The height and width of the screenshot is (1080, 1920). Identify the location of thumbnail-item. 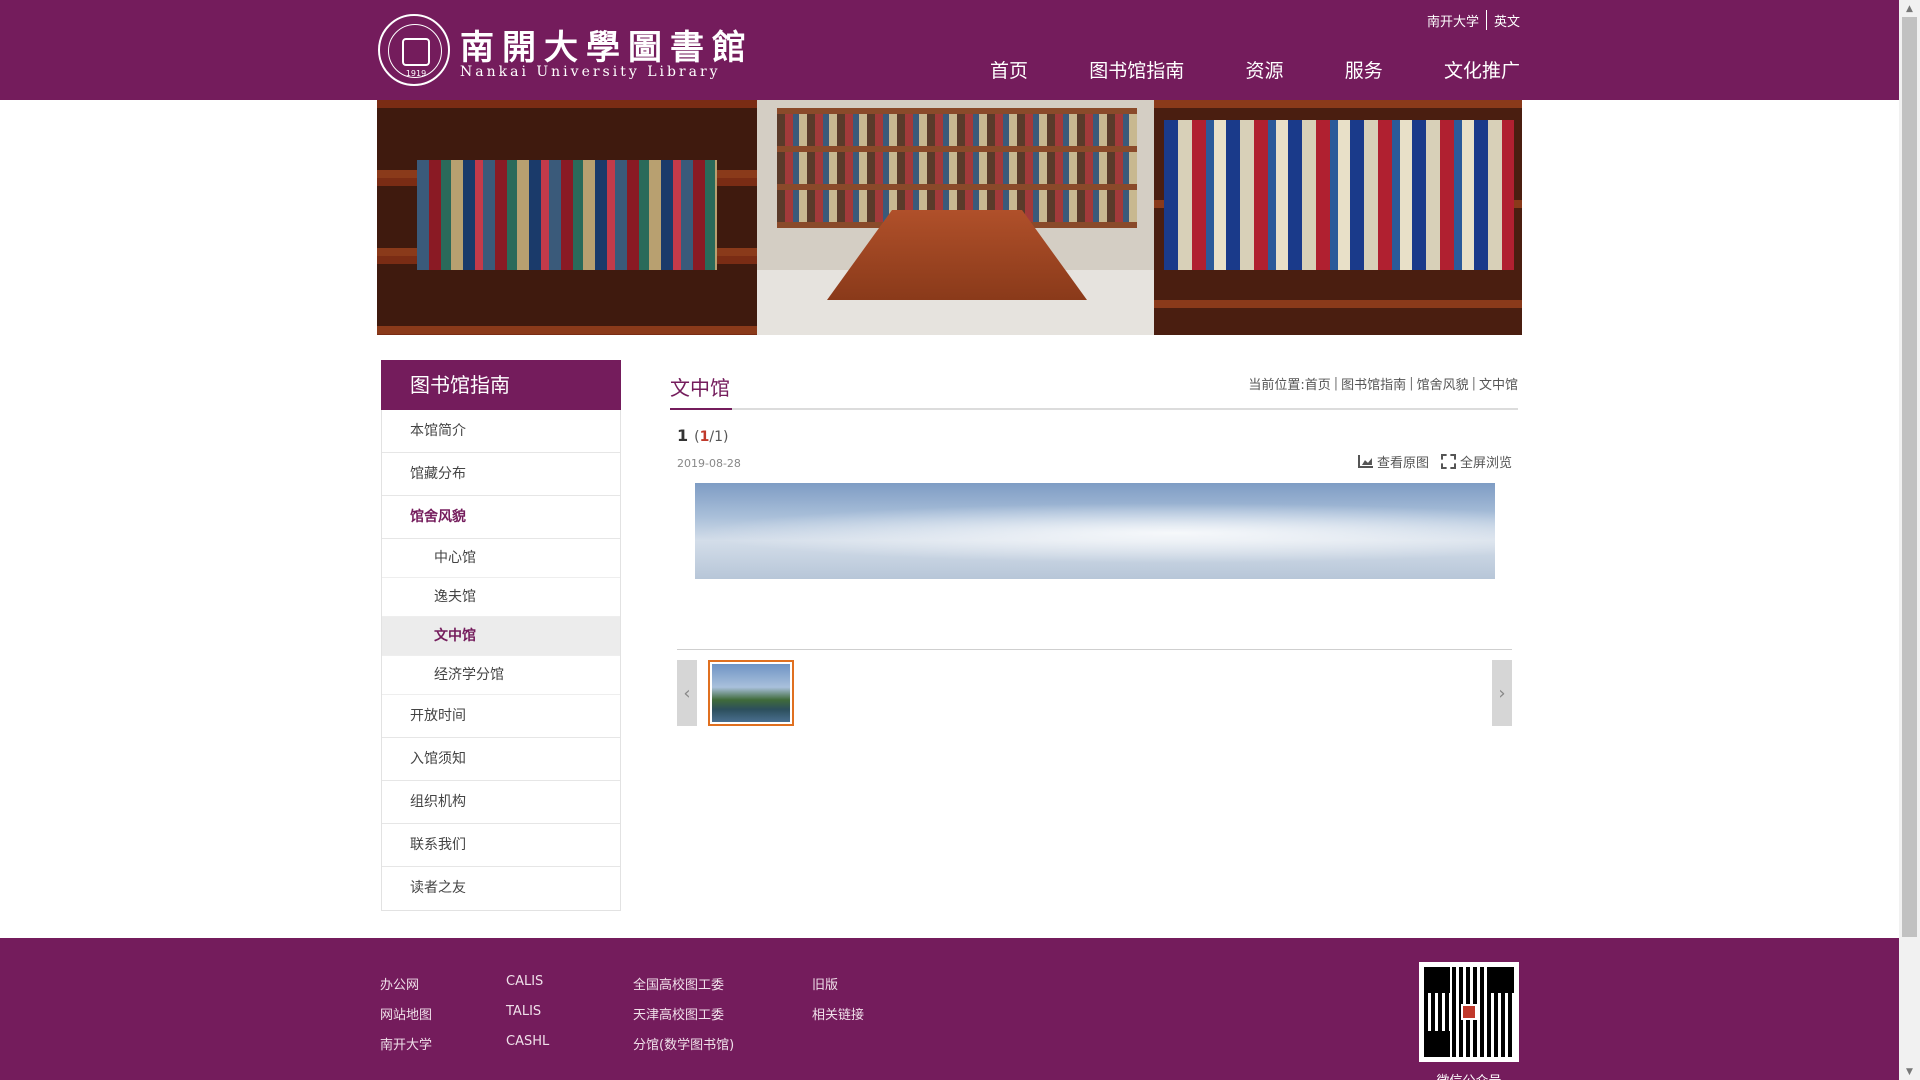
(751, 693).